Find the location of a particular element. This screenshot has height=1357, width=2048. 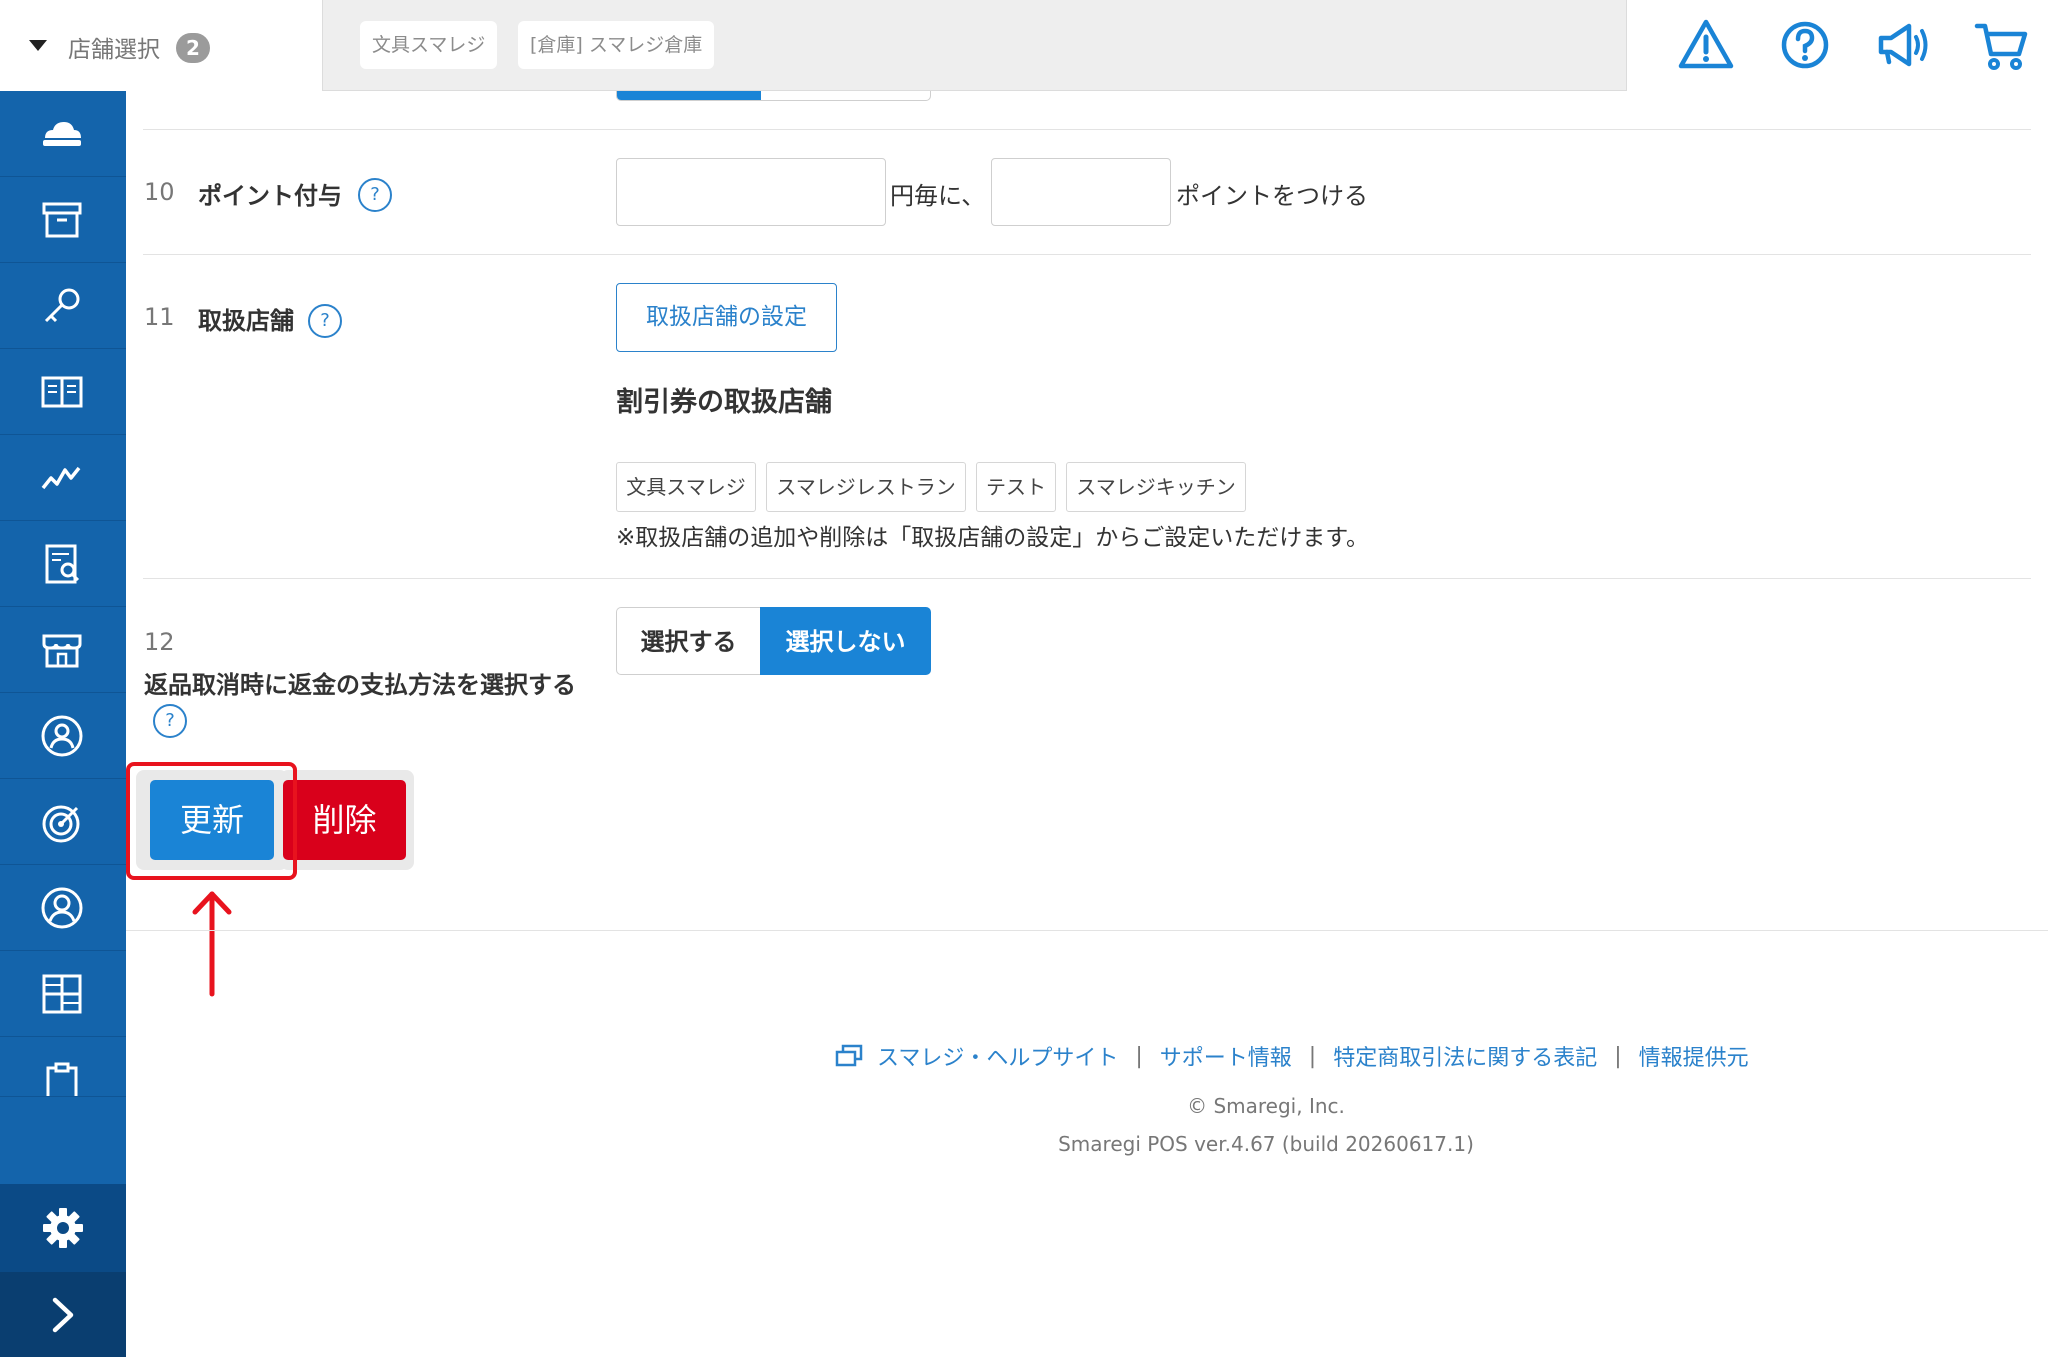

sidebar-expand-button is located at coordinates (63, 1314).